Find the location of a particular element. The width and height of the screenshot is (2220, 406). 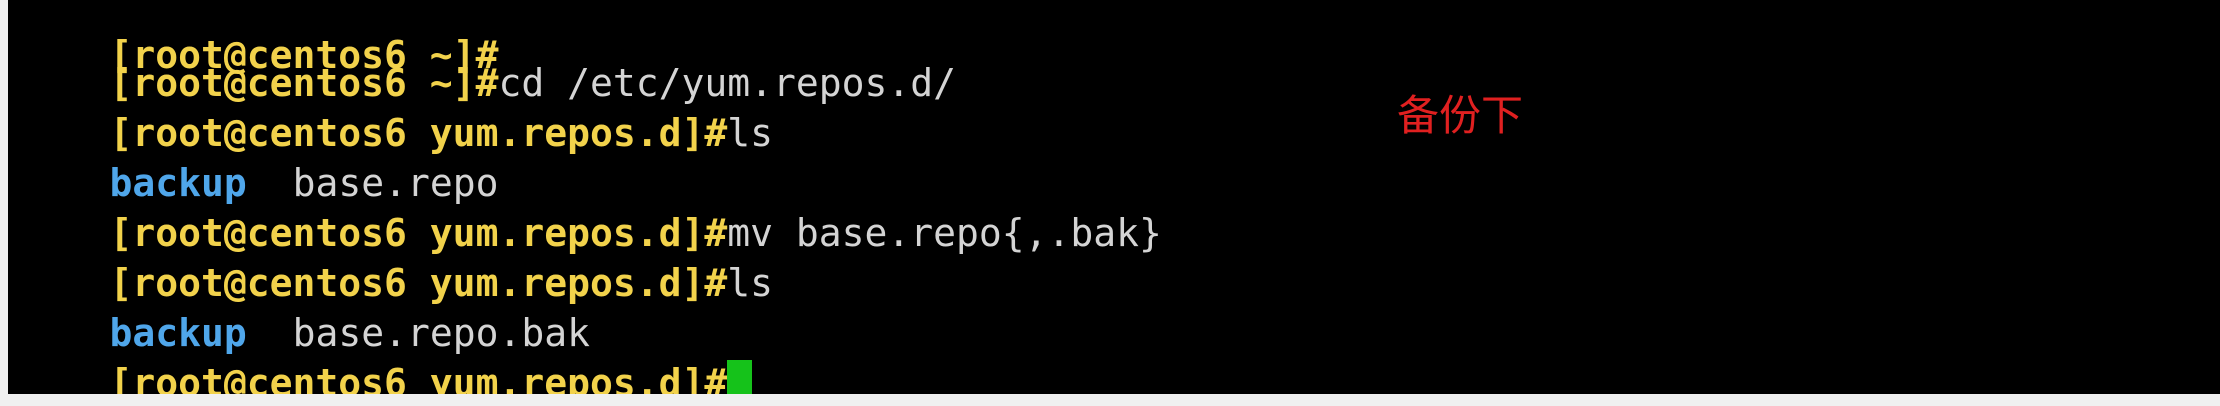

terminal-output-line: backup base.repo is located at coordinates (258, 156).